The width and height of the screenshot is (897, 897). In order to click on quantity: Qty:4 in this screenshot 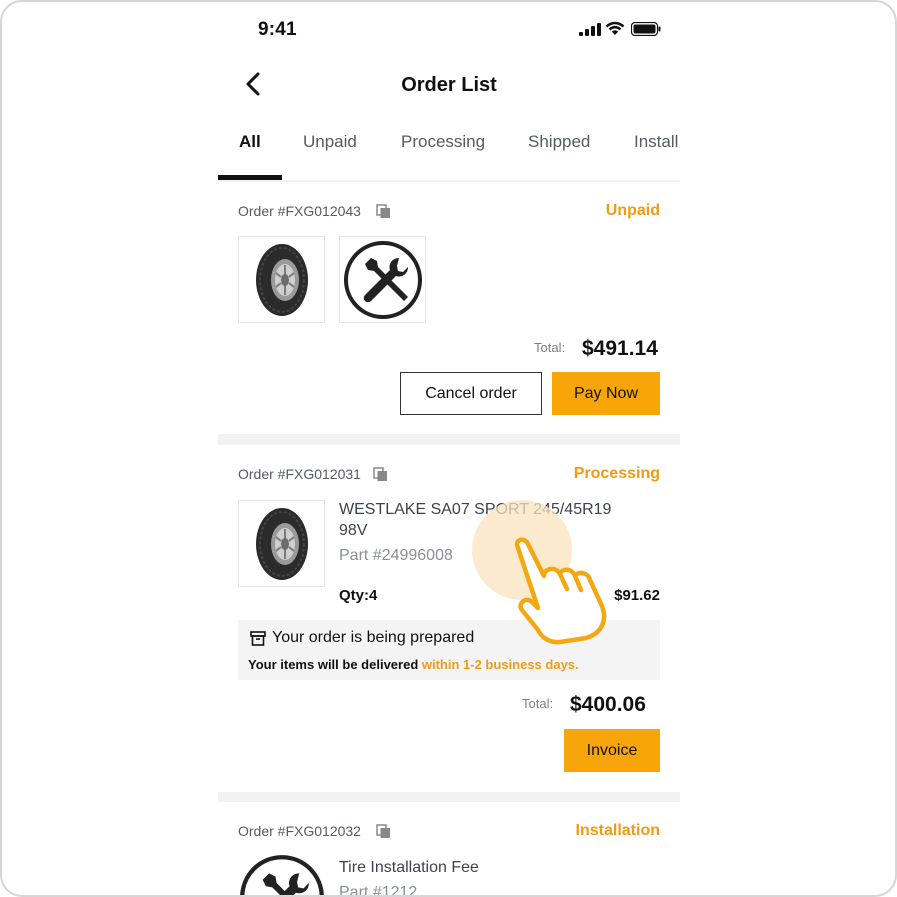, I will do `click(358, 595)`.